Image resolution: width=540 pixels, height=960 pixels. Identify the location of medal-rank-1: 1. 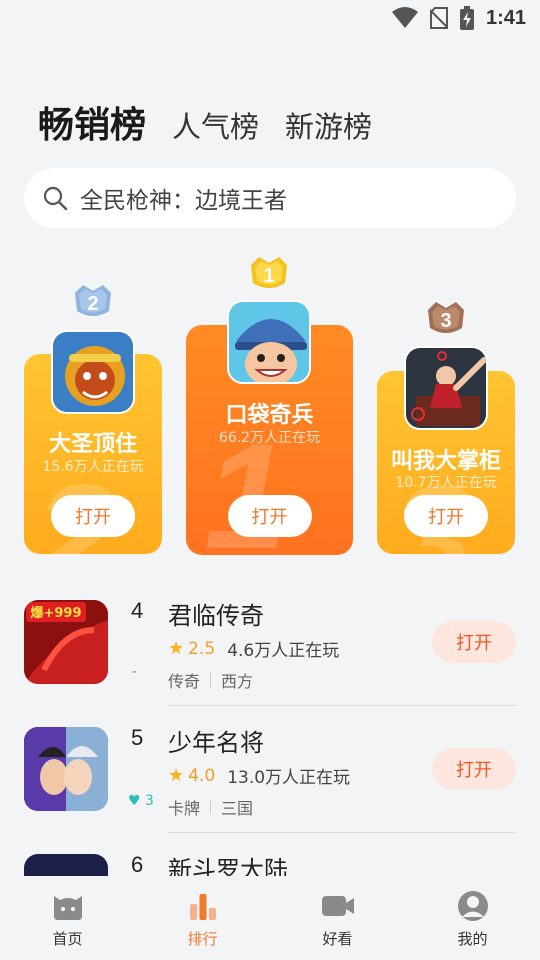
(268, 276).